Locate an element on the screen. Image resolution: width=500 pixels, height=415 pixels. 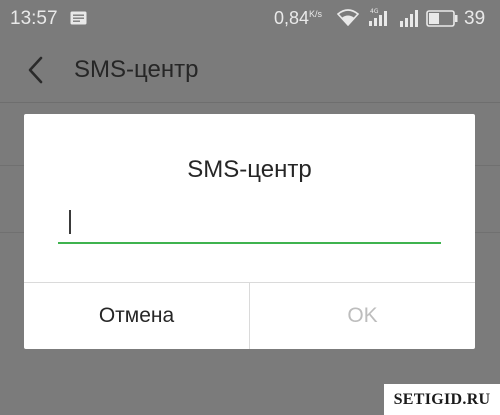
message-icon is located at coordinates (78, 18).